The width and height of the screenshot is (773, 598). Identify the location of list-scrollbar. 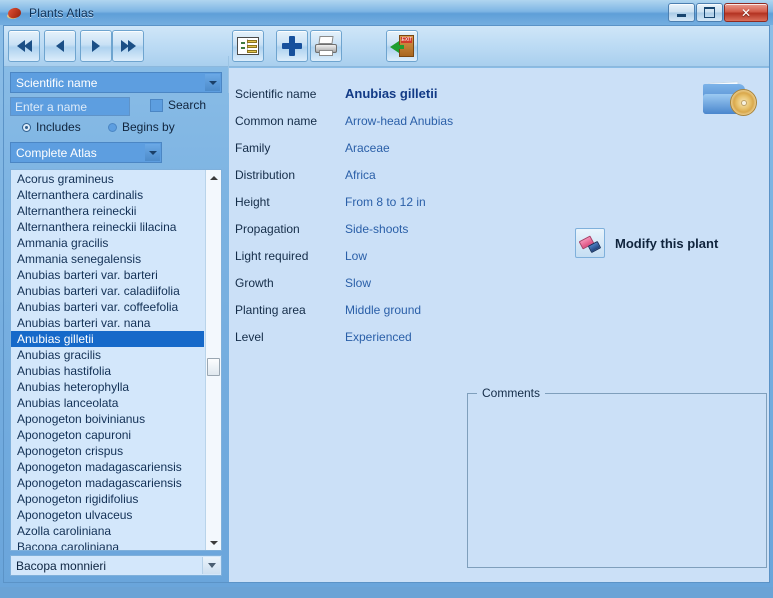
(213, 360).